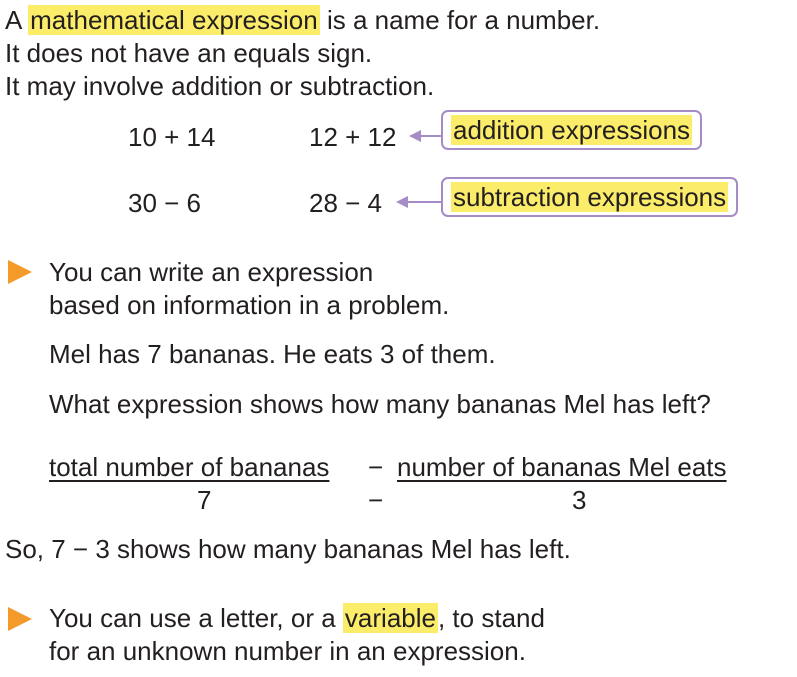  I want to click on section2-text: You can use a letter, or a, so click(196, 618).